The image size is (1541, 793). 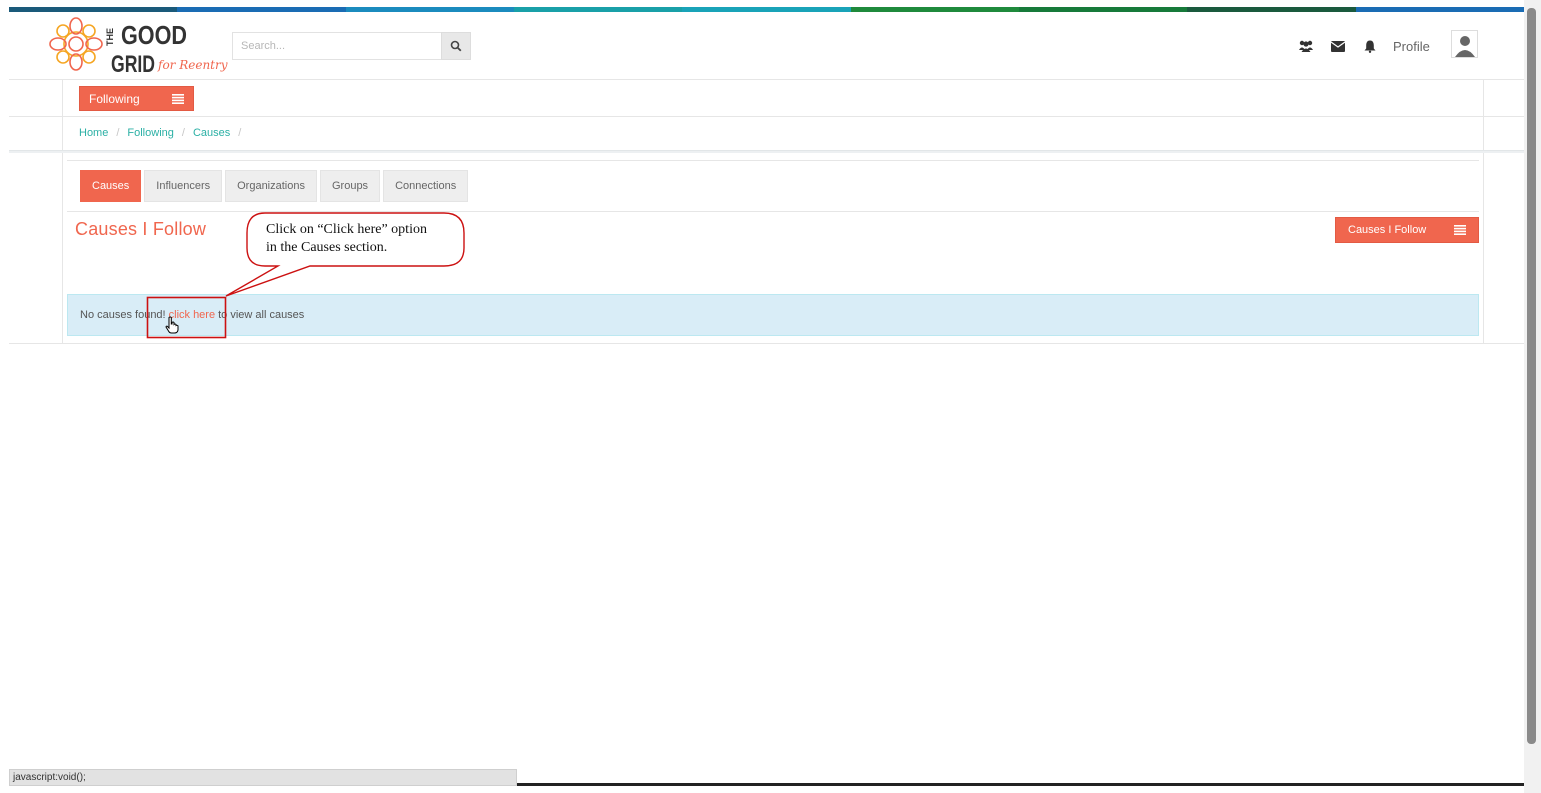 What do you see at coordinates (76, 44) in the screenshot?
I see `flower-mark` at bounding box center [76, 44].